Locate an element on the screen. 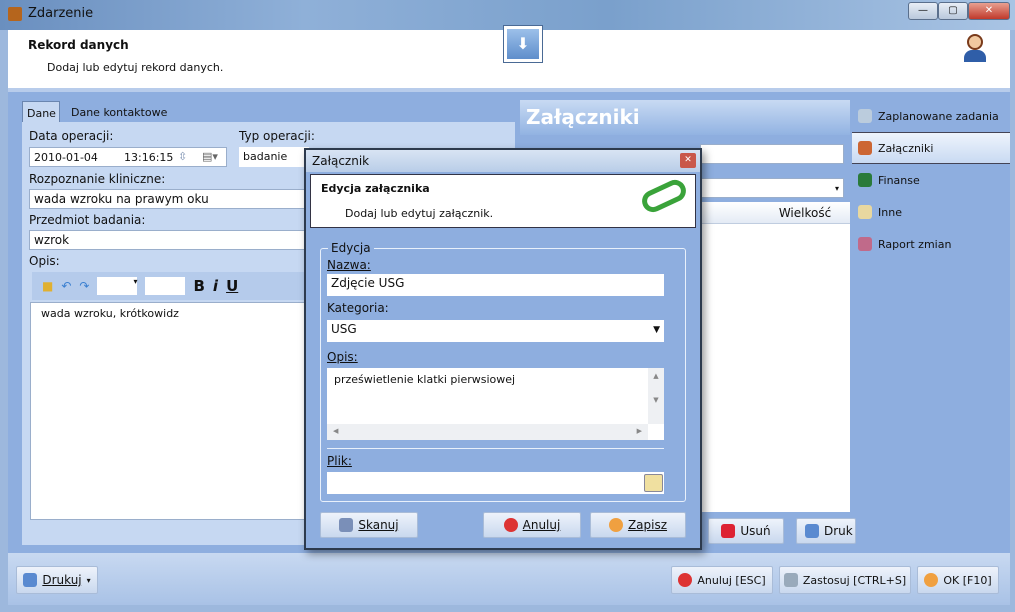 This screenshot has width=1015, height=612. ok-label: OK [F10] is located at coordinates (967, 580).